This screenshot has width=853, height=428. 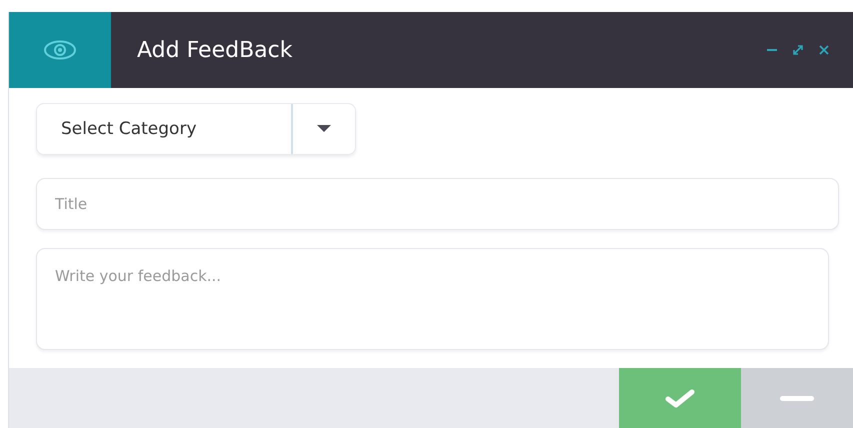 I want to click on minimize-icon, so click(x=772, y=50).